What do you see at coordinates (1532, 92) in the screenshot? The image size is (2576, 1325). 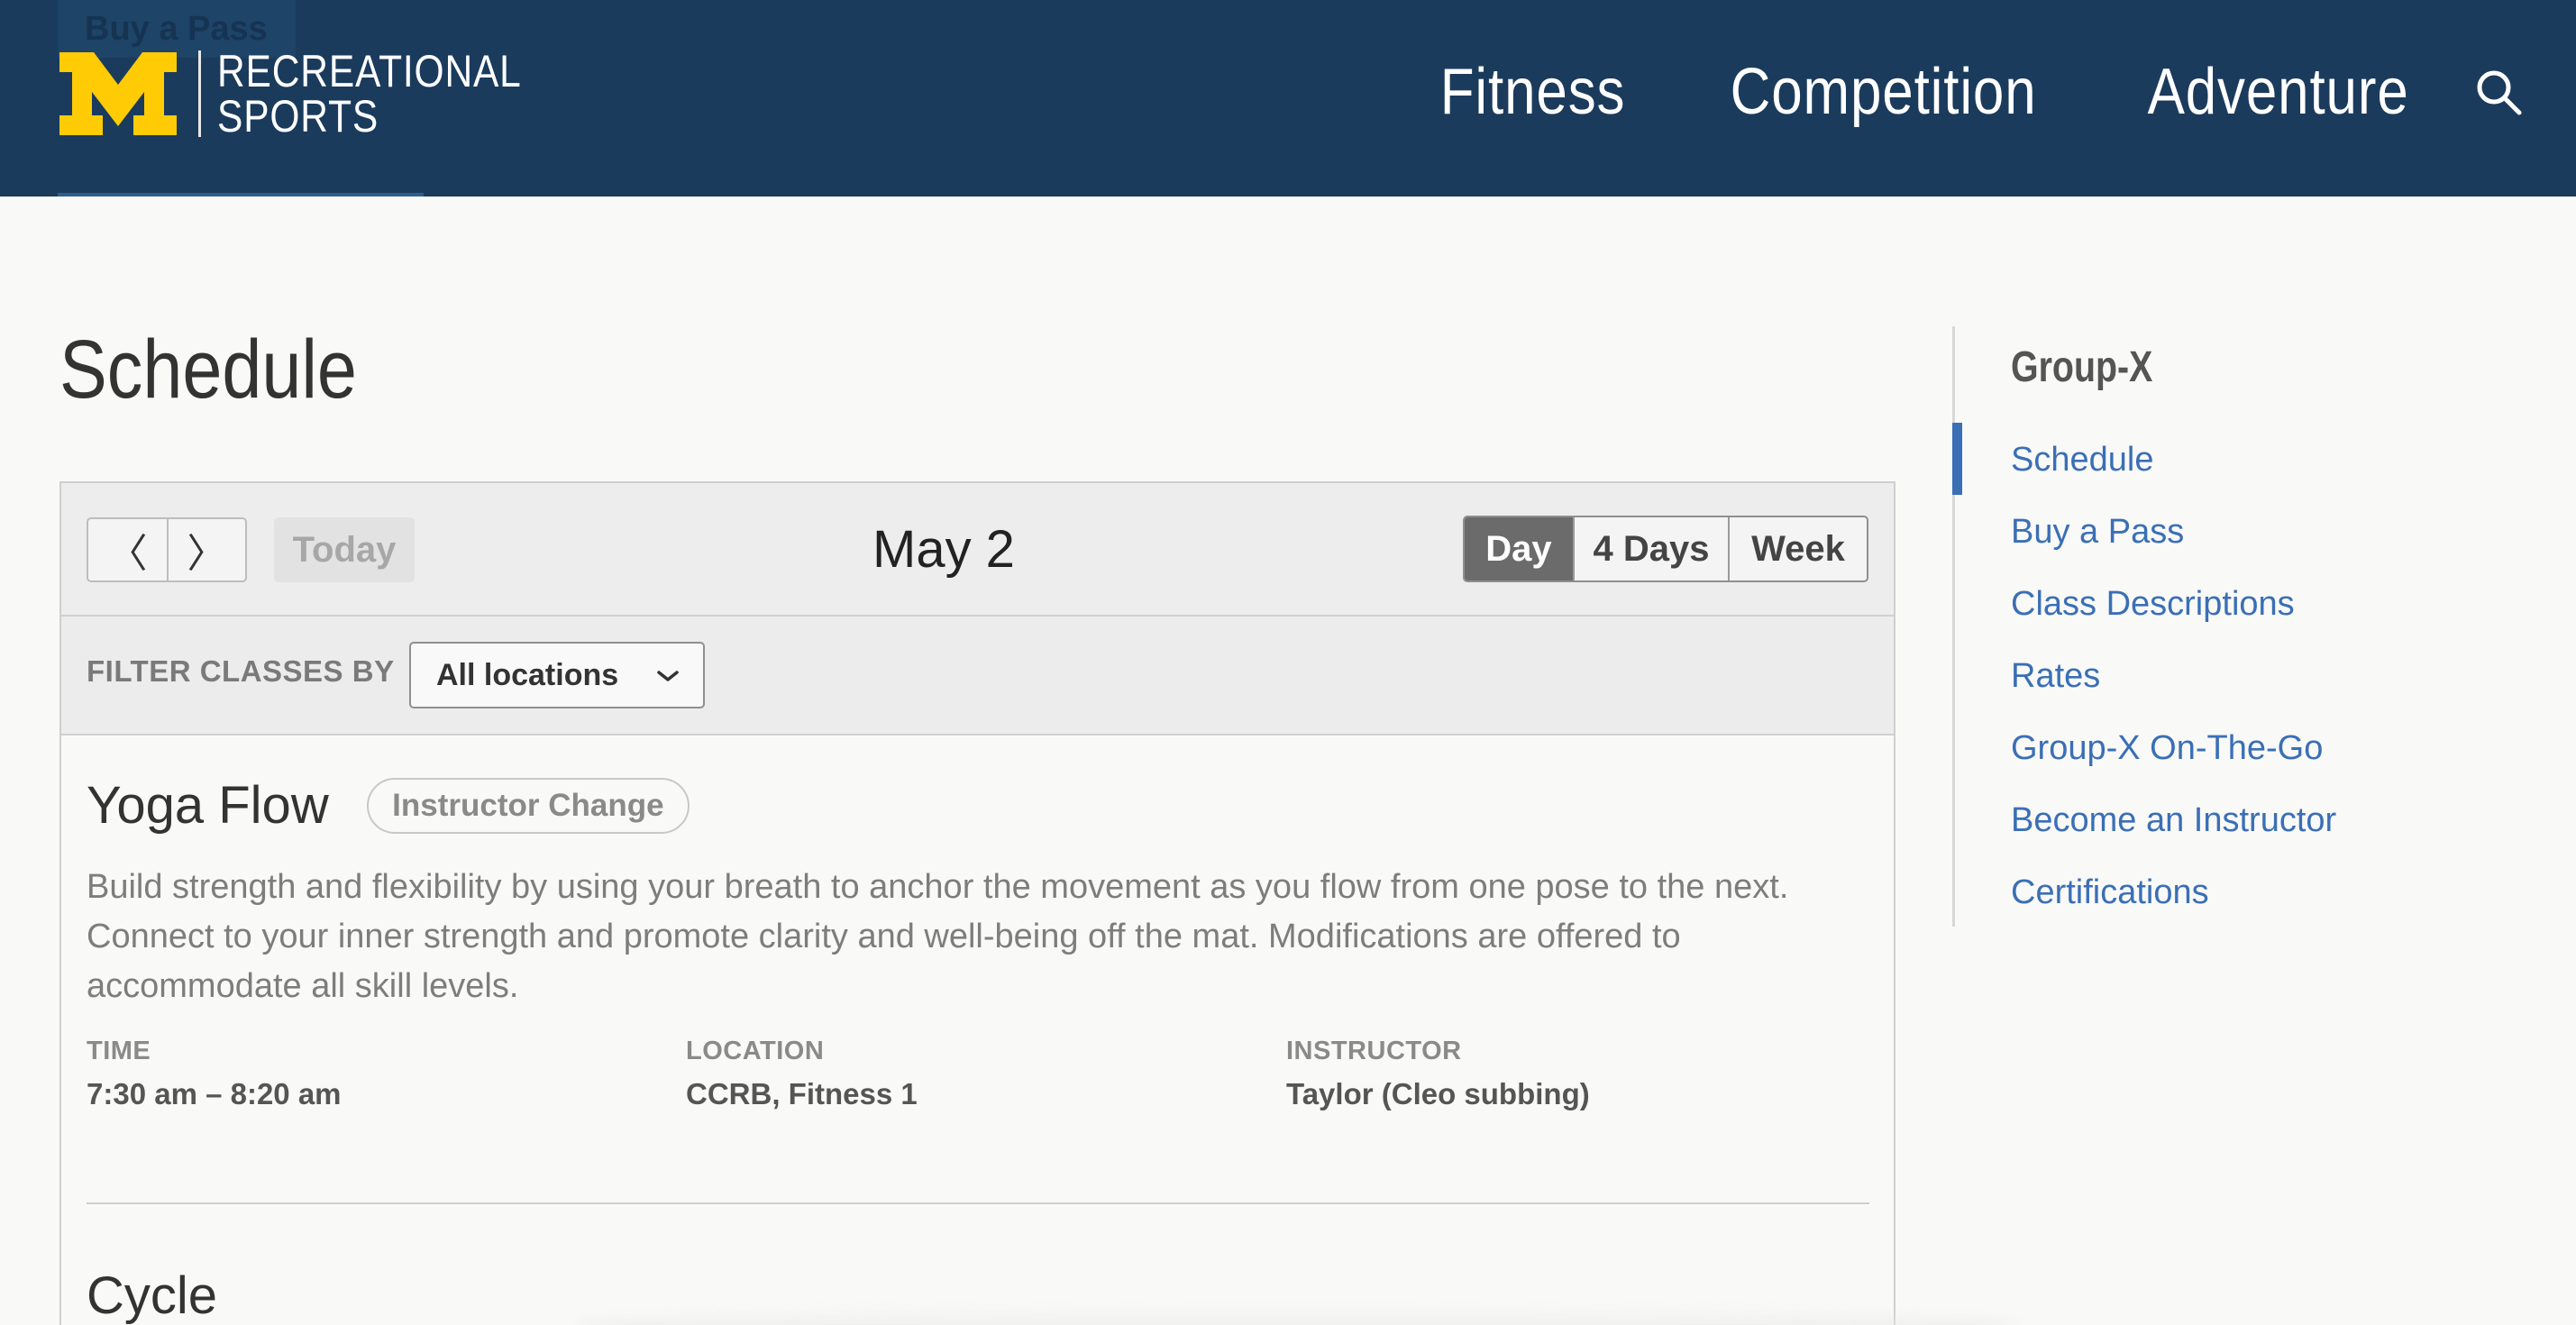 I see `nav-fitness: Fitness` at bounding box center [1532, 92].